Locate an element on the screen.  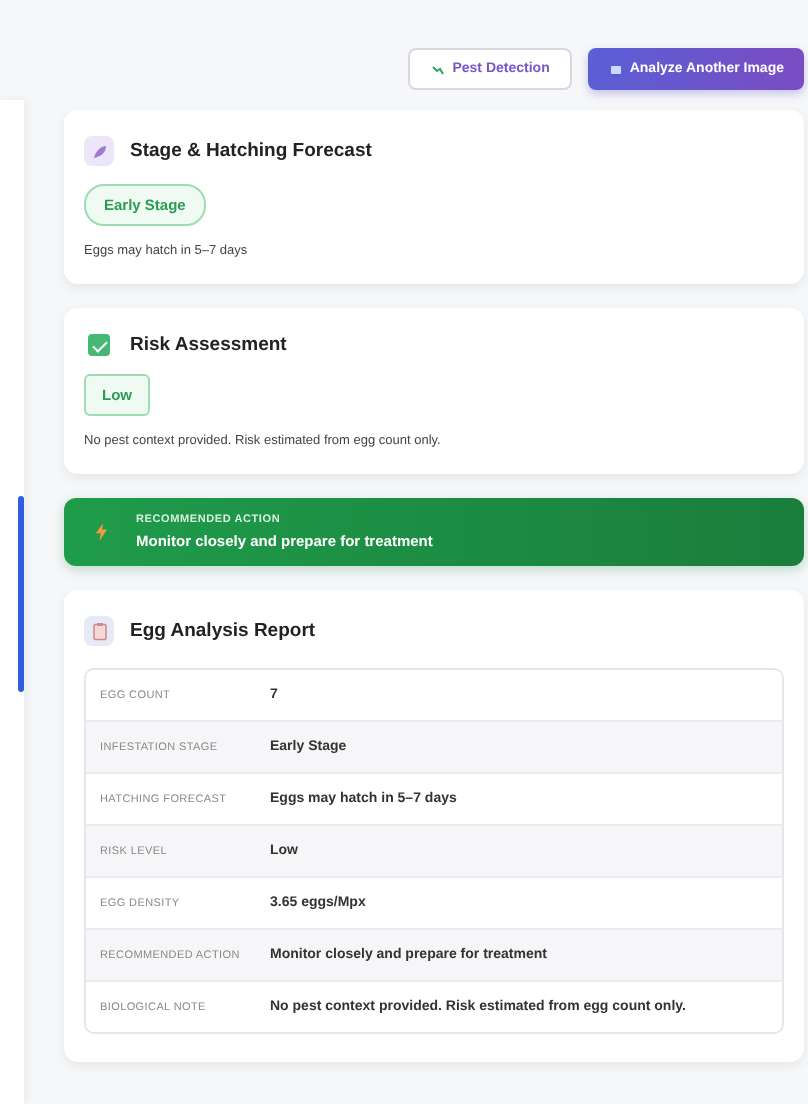
chart-icon is located at coordinates (438, 69).